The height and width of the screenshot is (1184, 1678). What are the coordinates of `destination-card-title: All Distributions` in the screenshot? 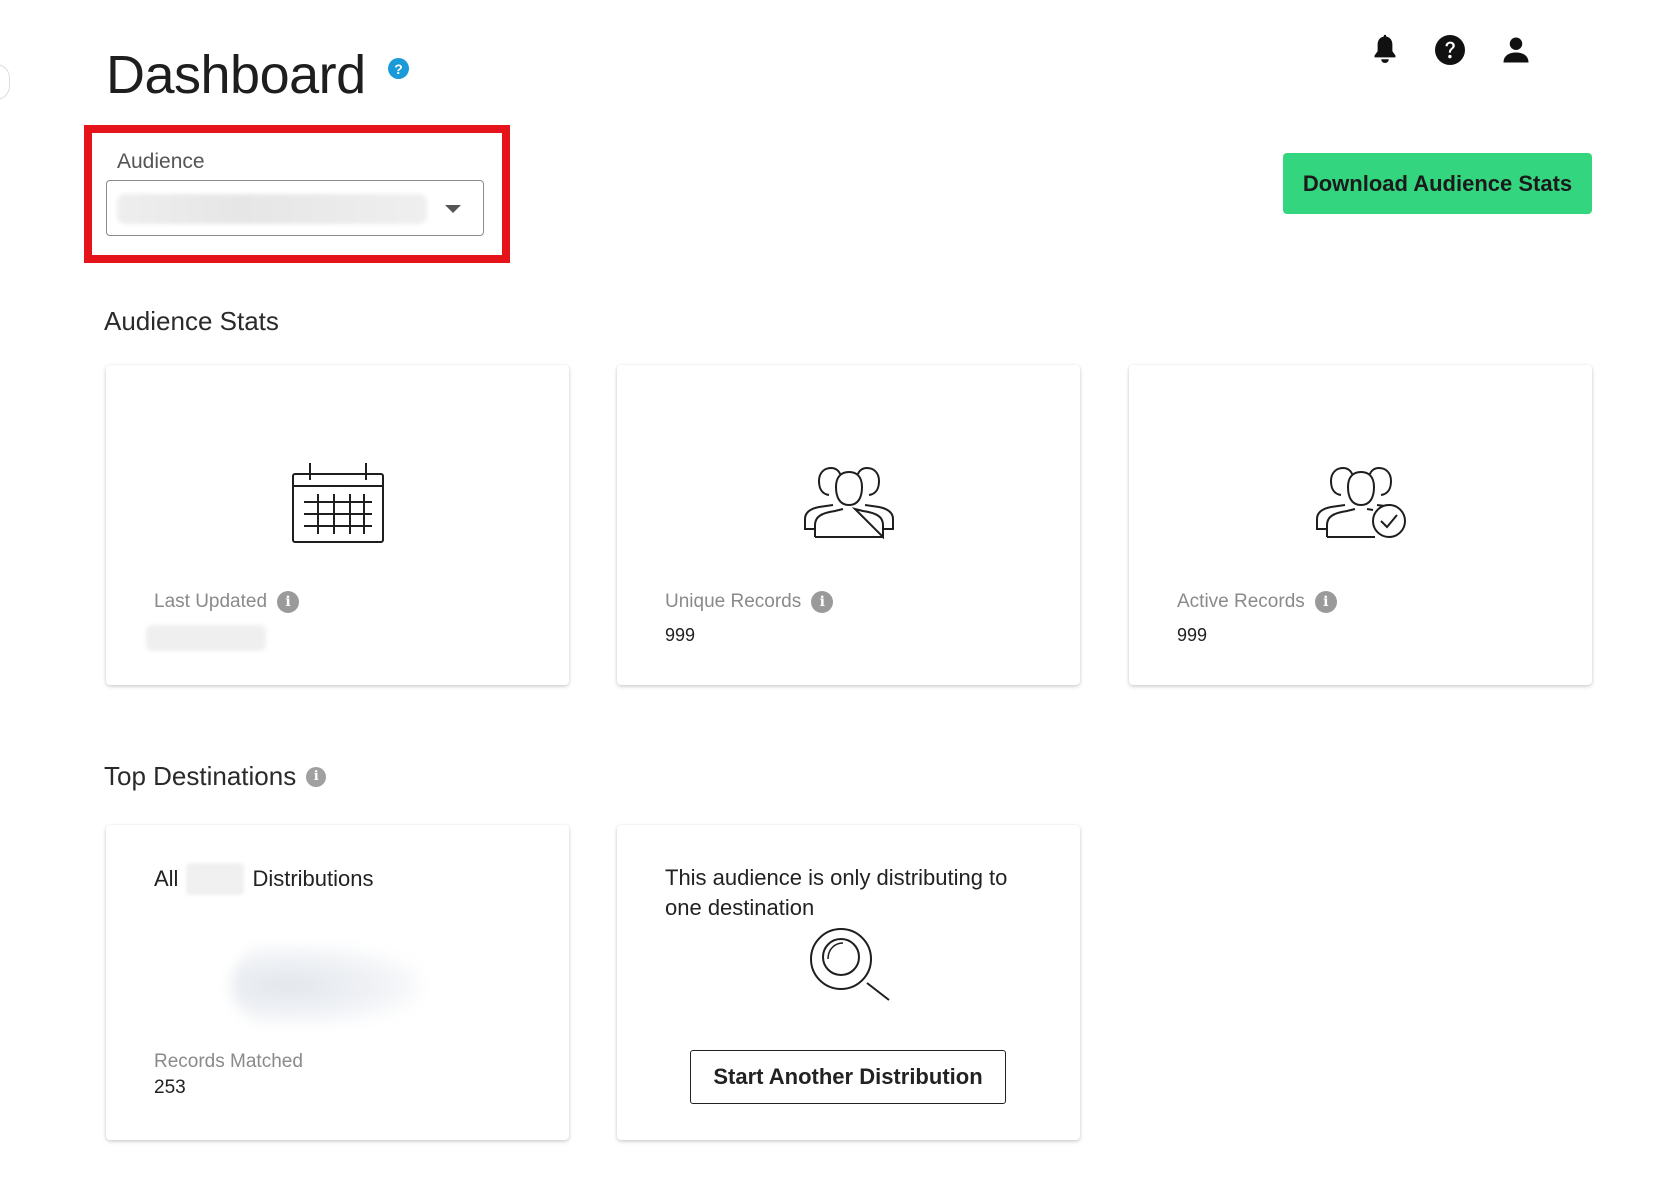 It's located at (264, 879).